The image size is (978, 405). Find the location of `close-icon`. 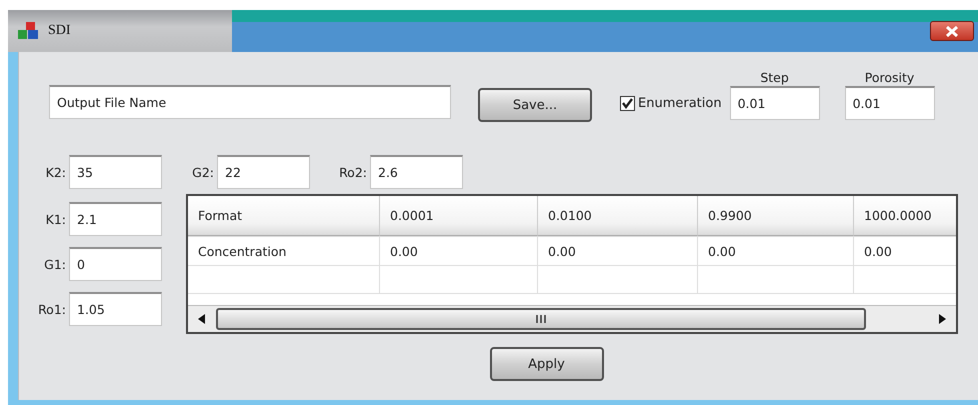

close-icon is located at coordinates (952, 31).